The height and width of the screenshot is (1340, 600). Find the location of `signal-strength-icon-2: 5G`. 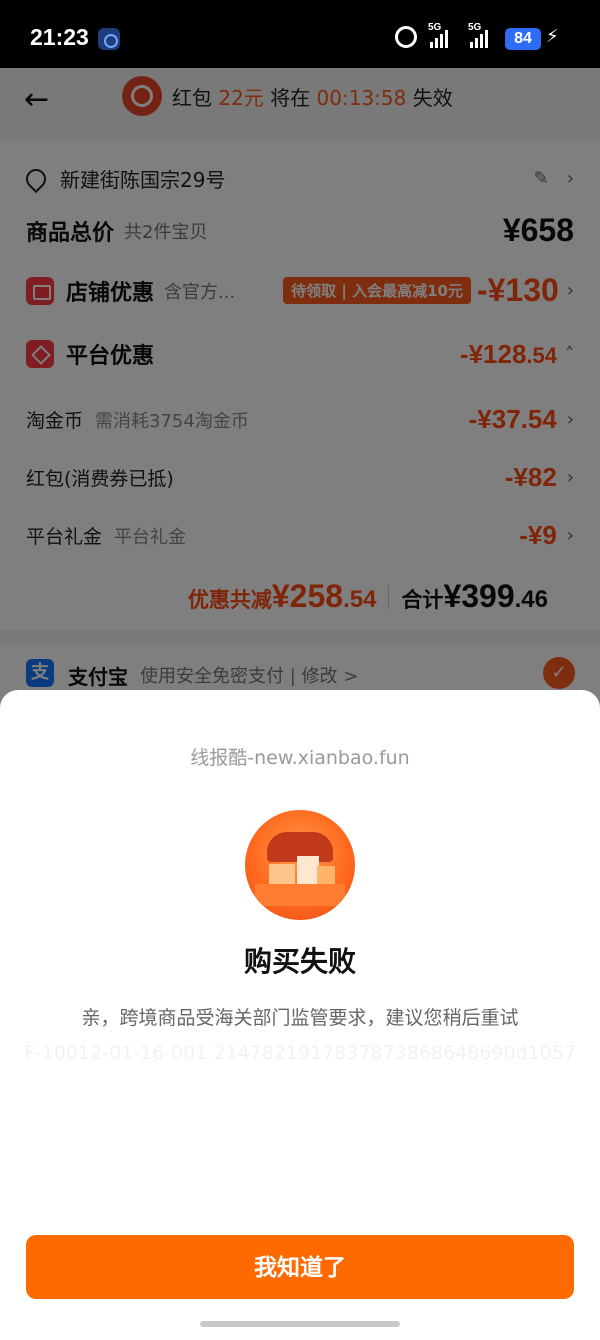

signal-strength-icon-2: 5G is located at coordinates (478, 35).